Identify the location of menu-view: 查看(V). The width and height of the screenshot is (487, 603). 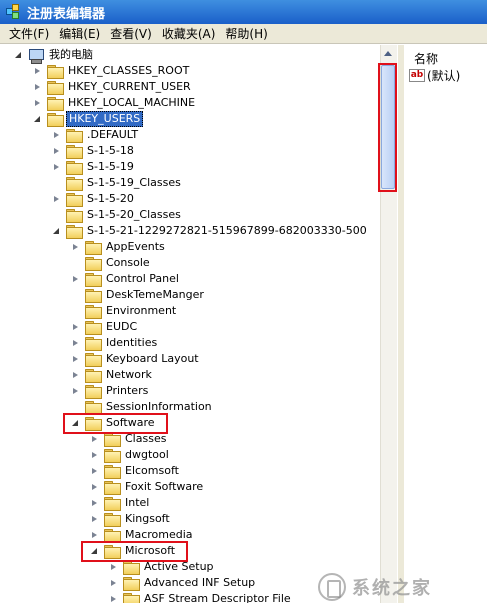
(131, 34).